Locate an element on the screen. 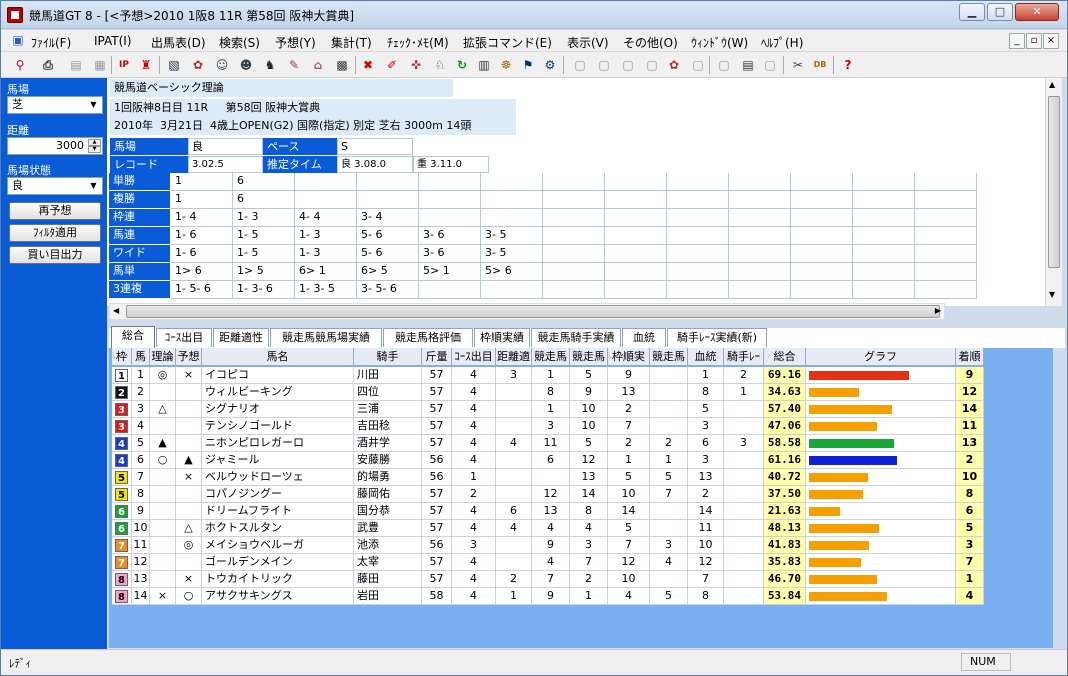 The width and height of the screenshot is (1068, 676). horse-name: アサクサキングス is located at coordinates (278, 596).